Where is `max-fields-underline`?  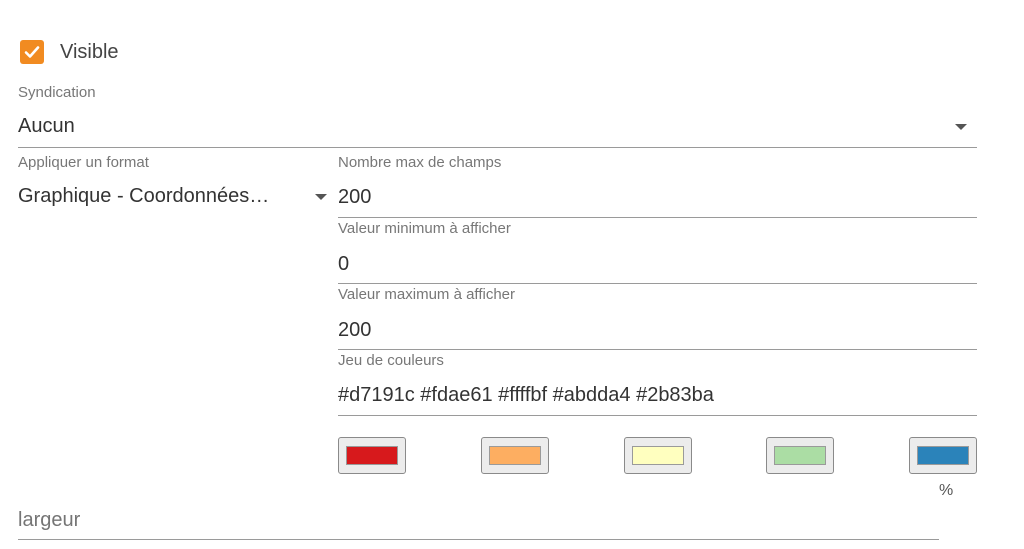
max-fields-underline is located at coordinates (657, 217).